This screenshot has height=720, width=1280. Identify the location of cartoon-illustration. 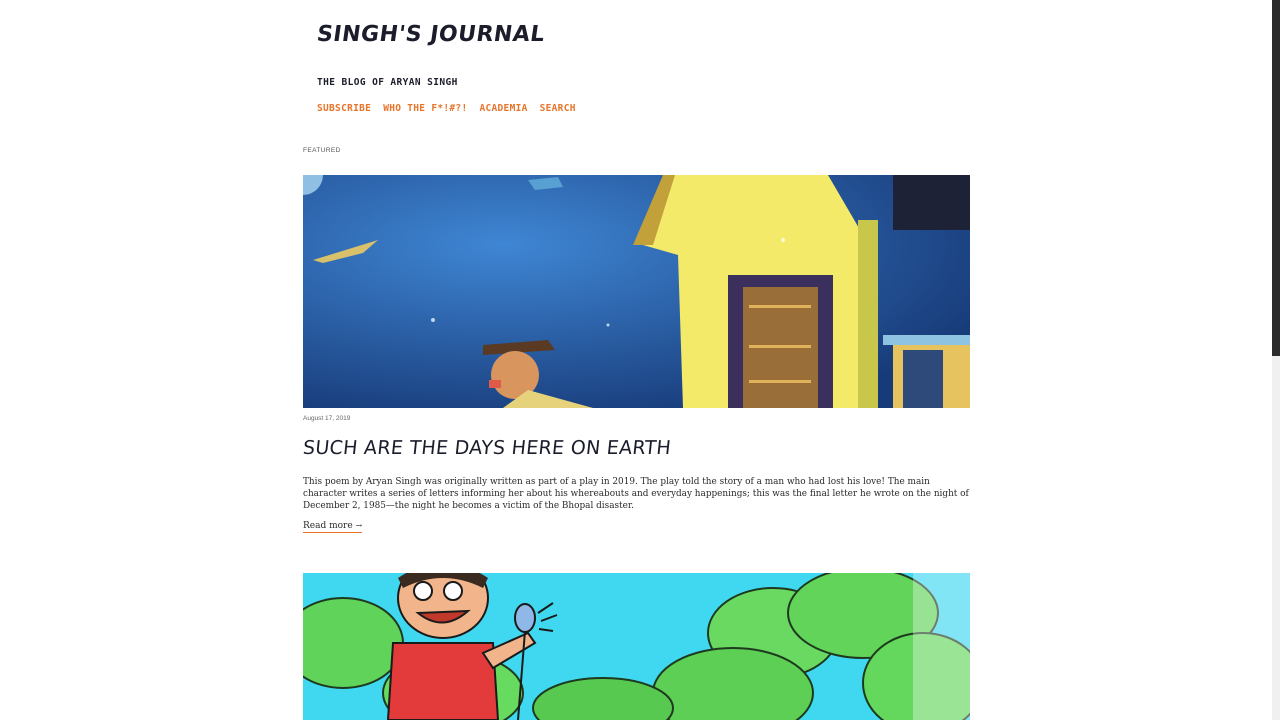
(636, 646).